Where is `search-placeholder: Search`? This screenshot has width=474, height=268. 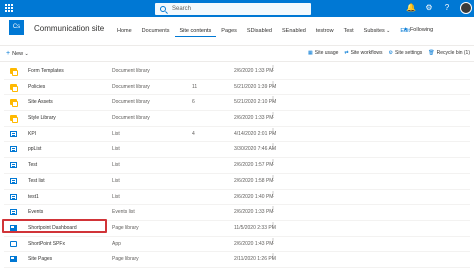 search-placeholder: Search is located at coordinates (182, 9).